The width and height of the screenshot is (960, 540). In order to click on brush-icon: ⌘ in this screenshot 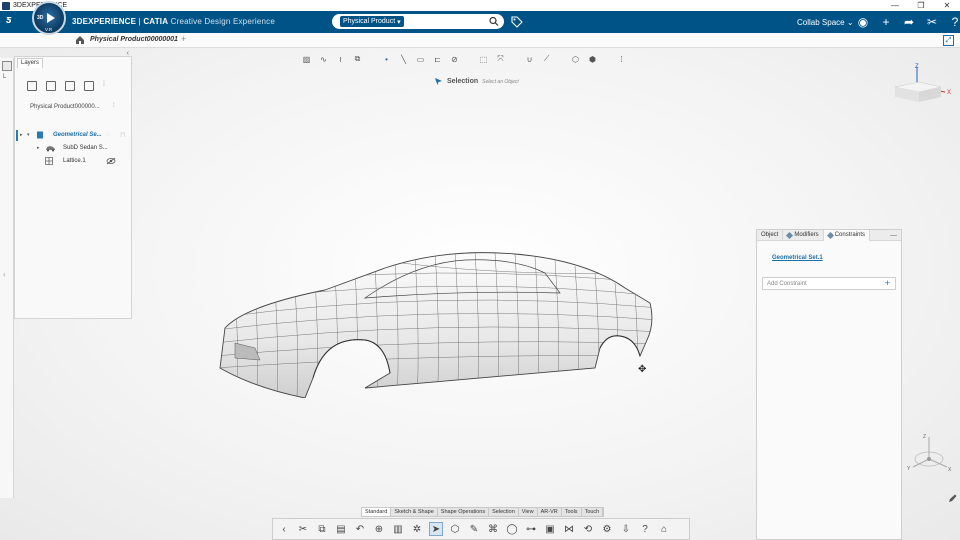, I will do `click(493, 529)`.